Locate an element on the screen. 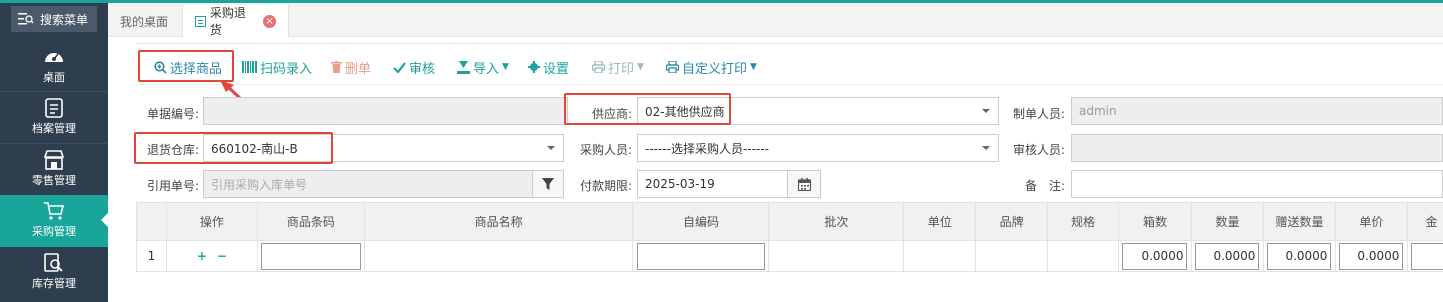 This screenshot has width=1443, height=302. tab-my-desktop: 我的桌面 is located at coordinates (144, 21).